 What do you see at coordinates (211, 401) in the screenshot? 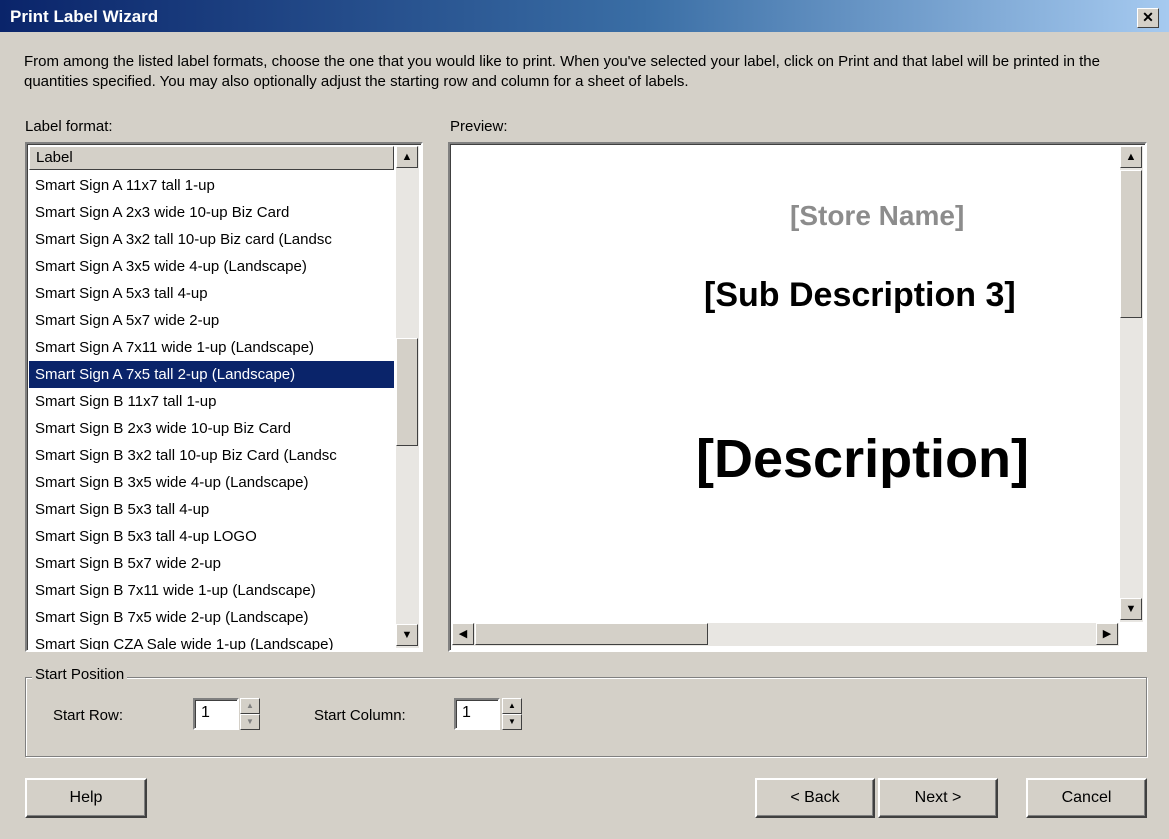
I see `label-list-item: Smart Sign B 11x7 tall 1-up` at bounding box center [211, 401].